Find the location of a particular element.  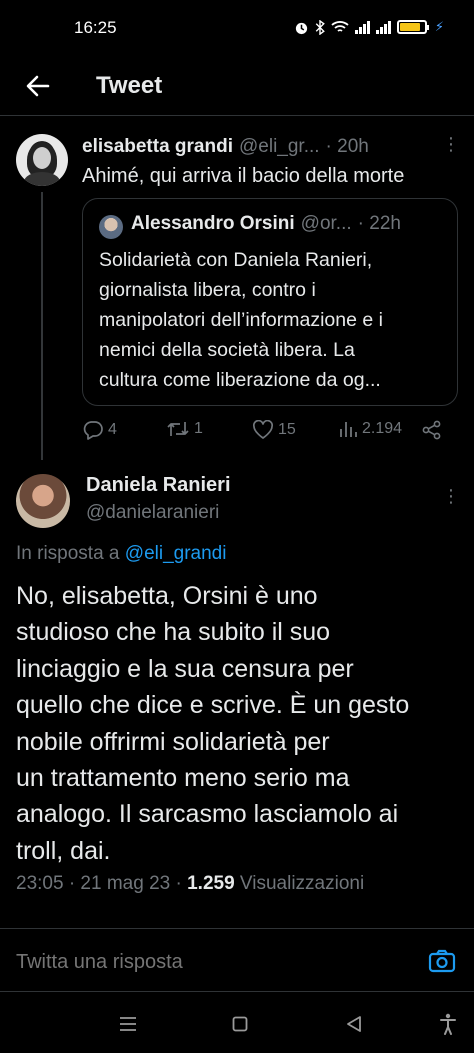

quote-line: Solidarietà con Daniela Ranieri, is located at coordinates (236, 260).